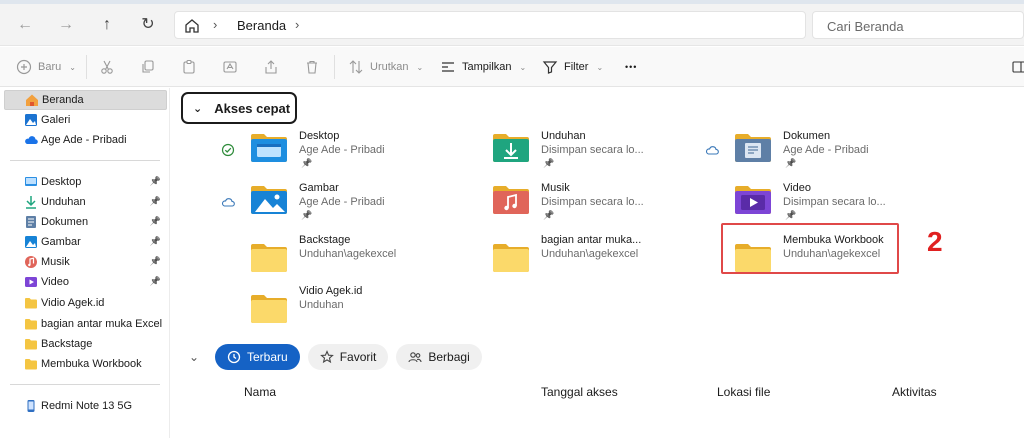  I want to click on desktop-icon, so click(31, 182).